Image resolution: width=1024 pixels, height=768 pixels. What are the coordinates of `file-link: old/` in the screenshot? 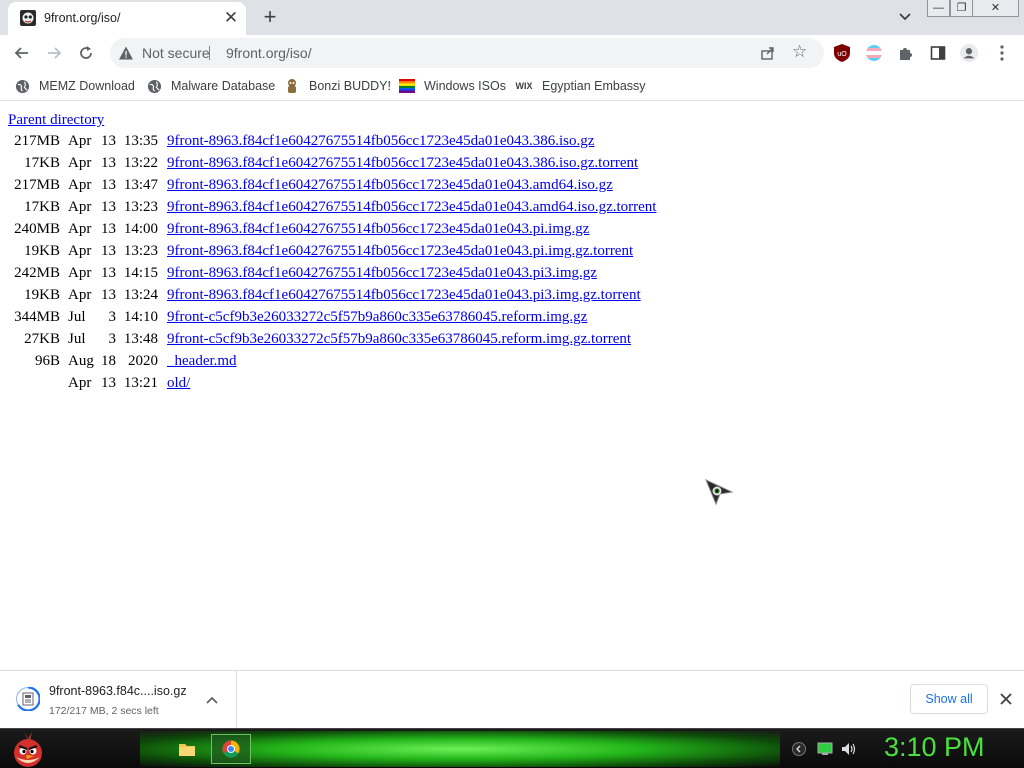 It's located at (178, 383).